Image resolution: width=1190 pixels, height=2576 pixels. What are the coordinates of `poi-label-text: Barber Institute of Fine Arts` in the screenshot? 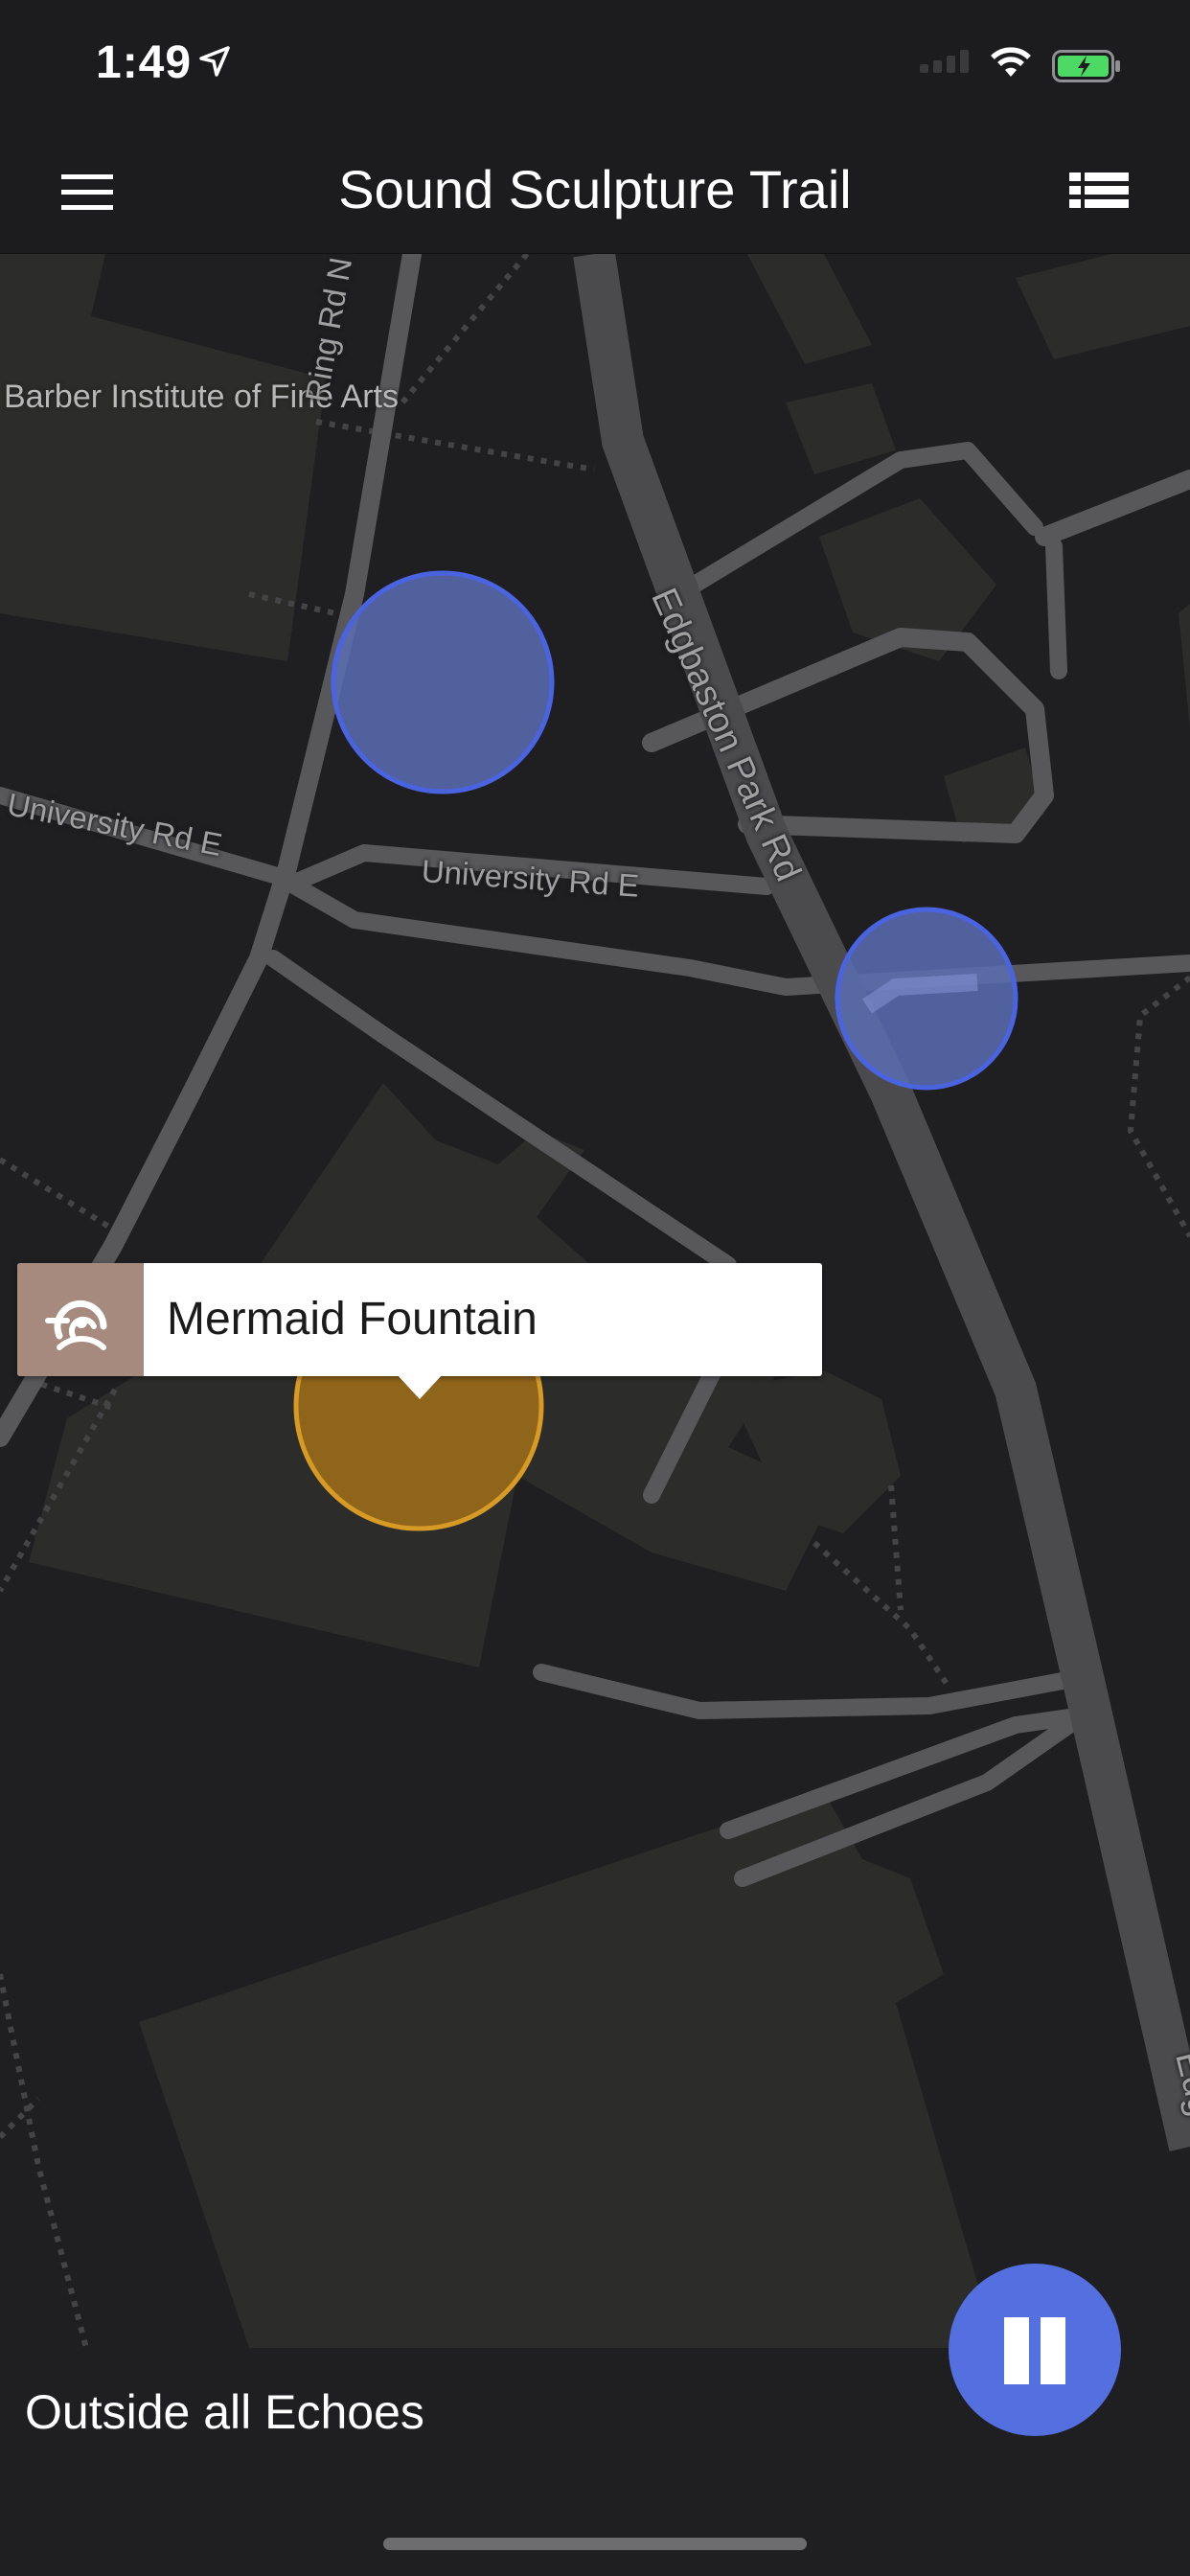 It's located at (202, 397).